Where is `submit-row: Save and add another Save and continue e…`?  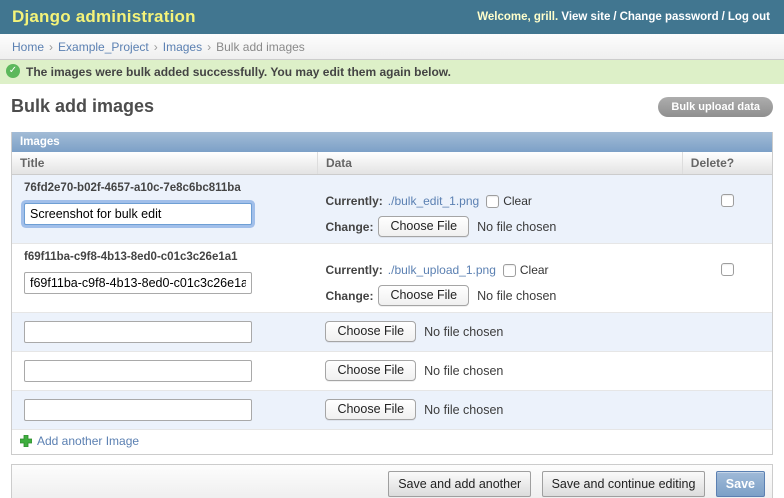
submit-row: Save and add another Save and continue e… is located at coordinates (392, 481).